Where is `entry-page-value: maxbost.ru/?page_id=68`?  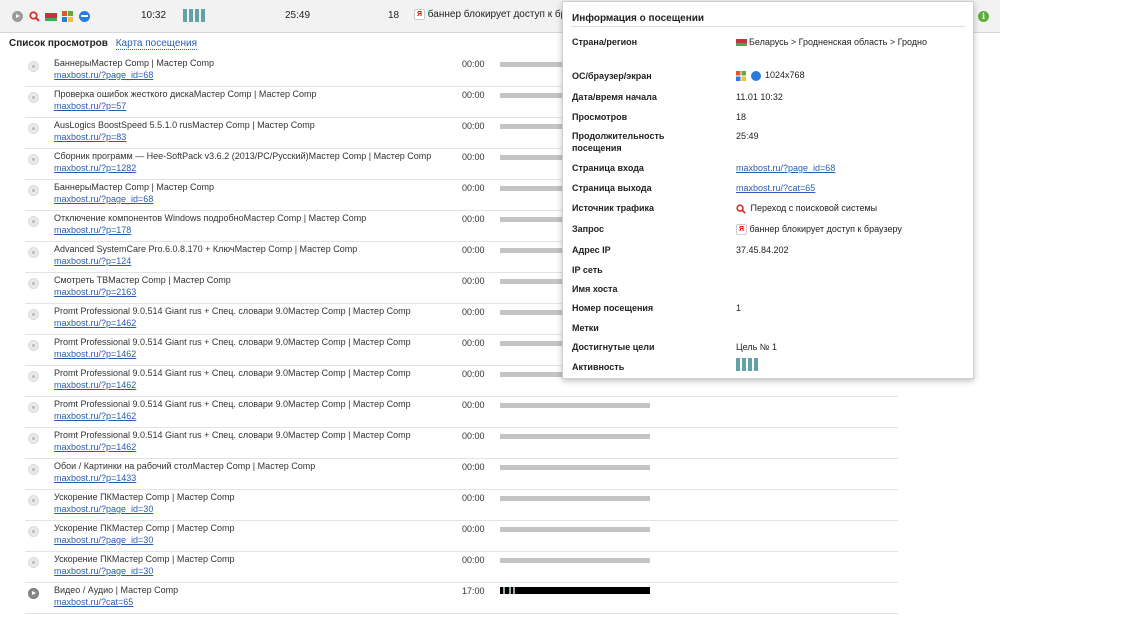
entry-page-value: maxbost.ru/?page_id=68 is located at coordinates (846, 168).